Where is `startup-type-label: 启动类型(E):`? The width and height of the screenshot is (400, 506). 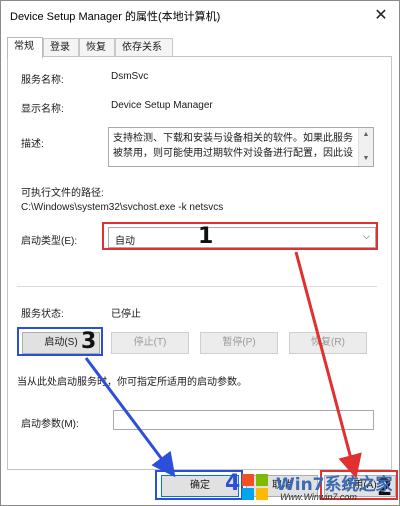 startup-type-label: 启动类型(E): is located at coordinates (49, 241).